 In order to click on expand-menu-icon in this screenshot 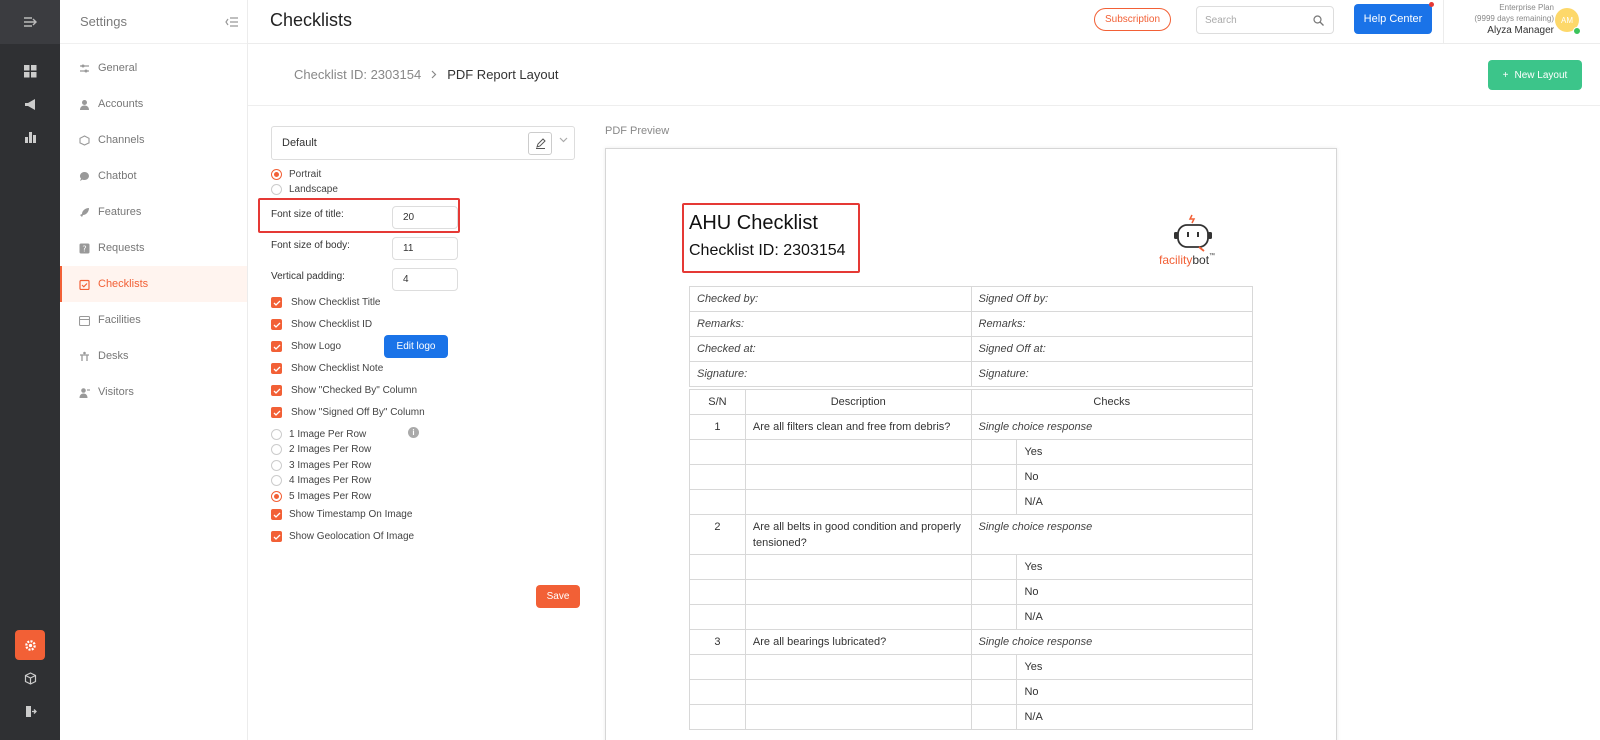, I will do `click(30, 22)`.